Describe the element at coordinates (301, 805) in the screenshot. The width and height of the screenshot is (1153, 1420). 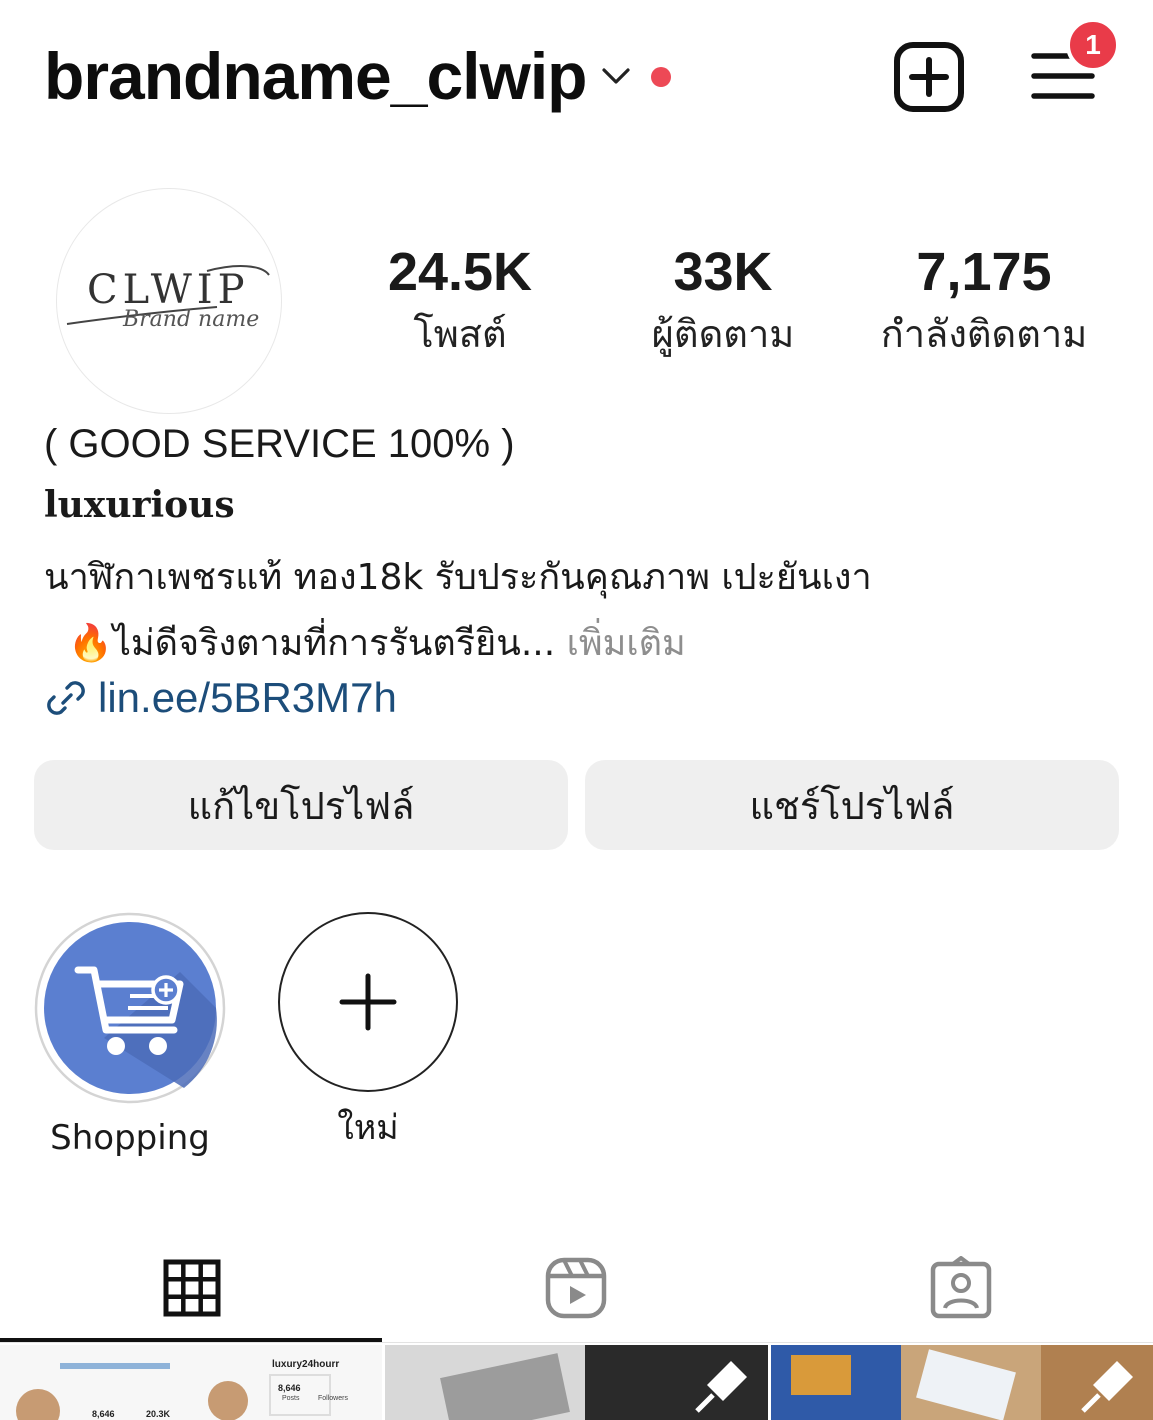
I see `edit-profile-button: แก้ไขโปรไฟล์` at that location.